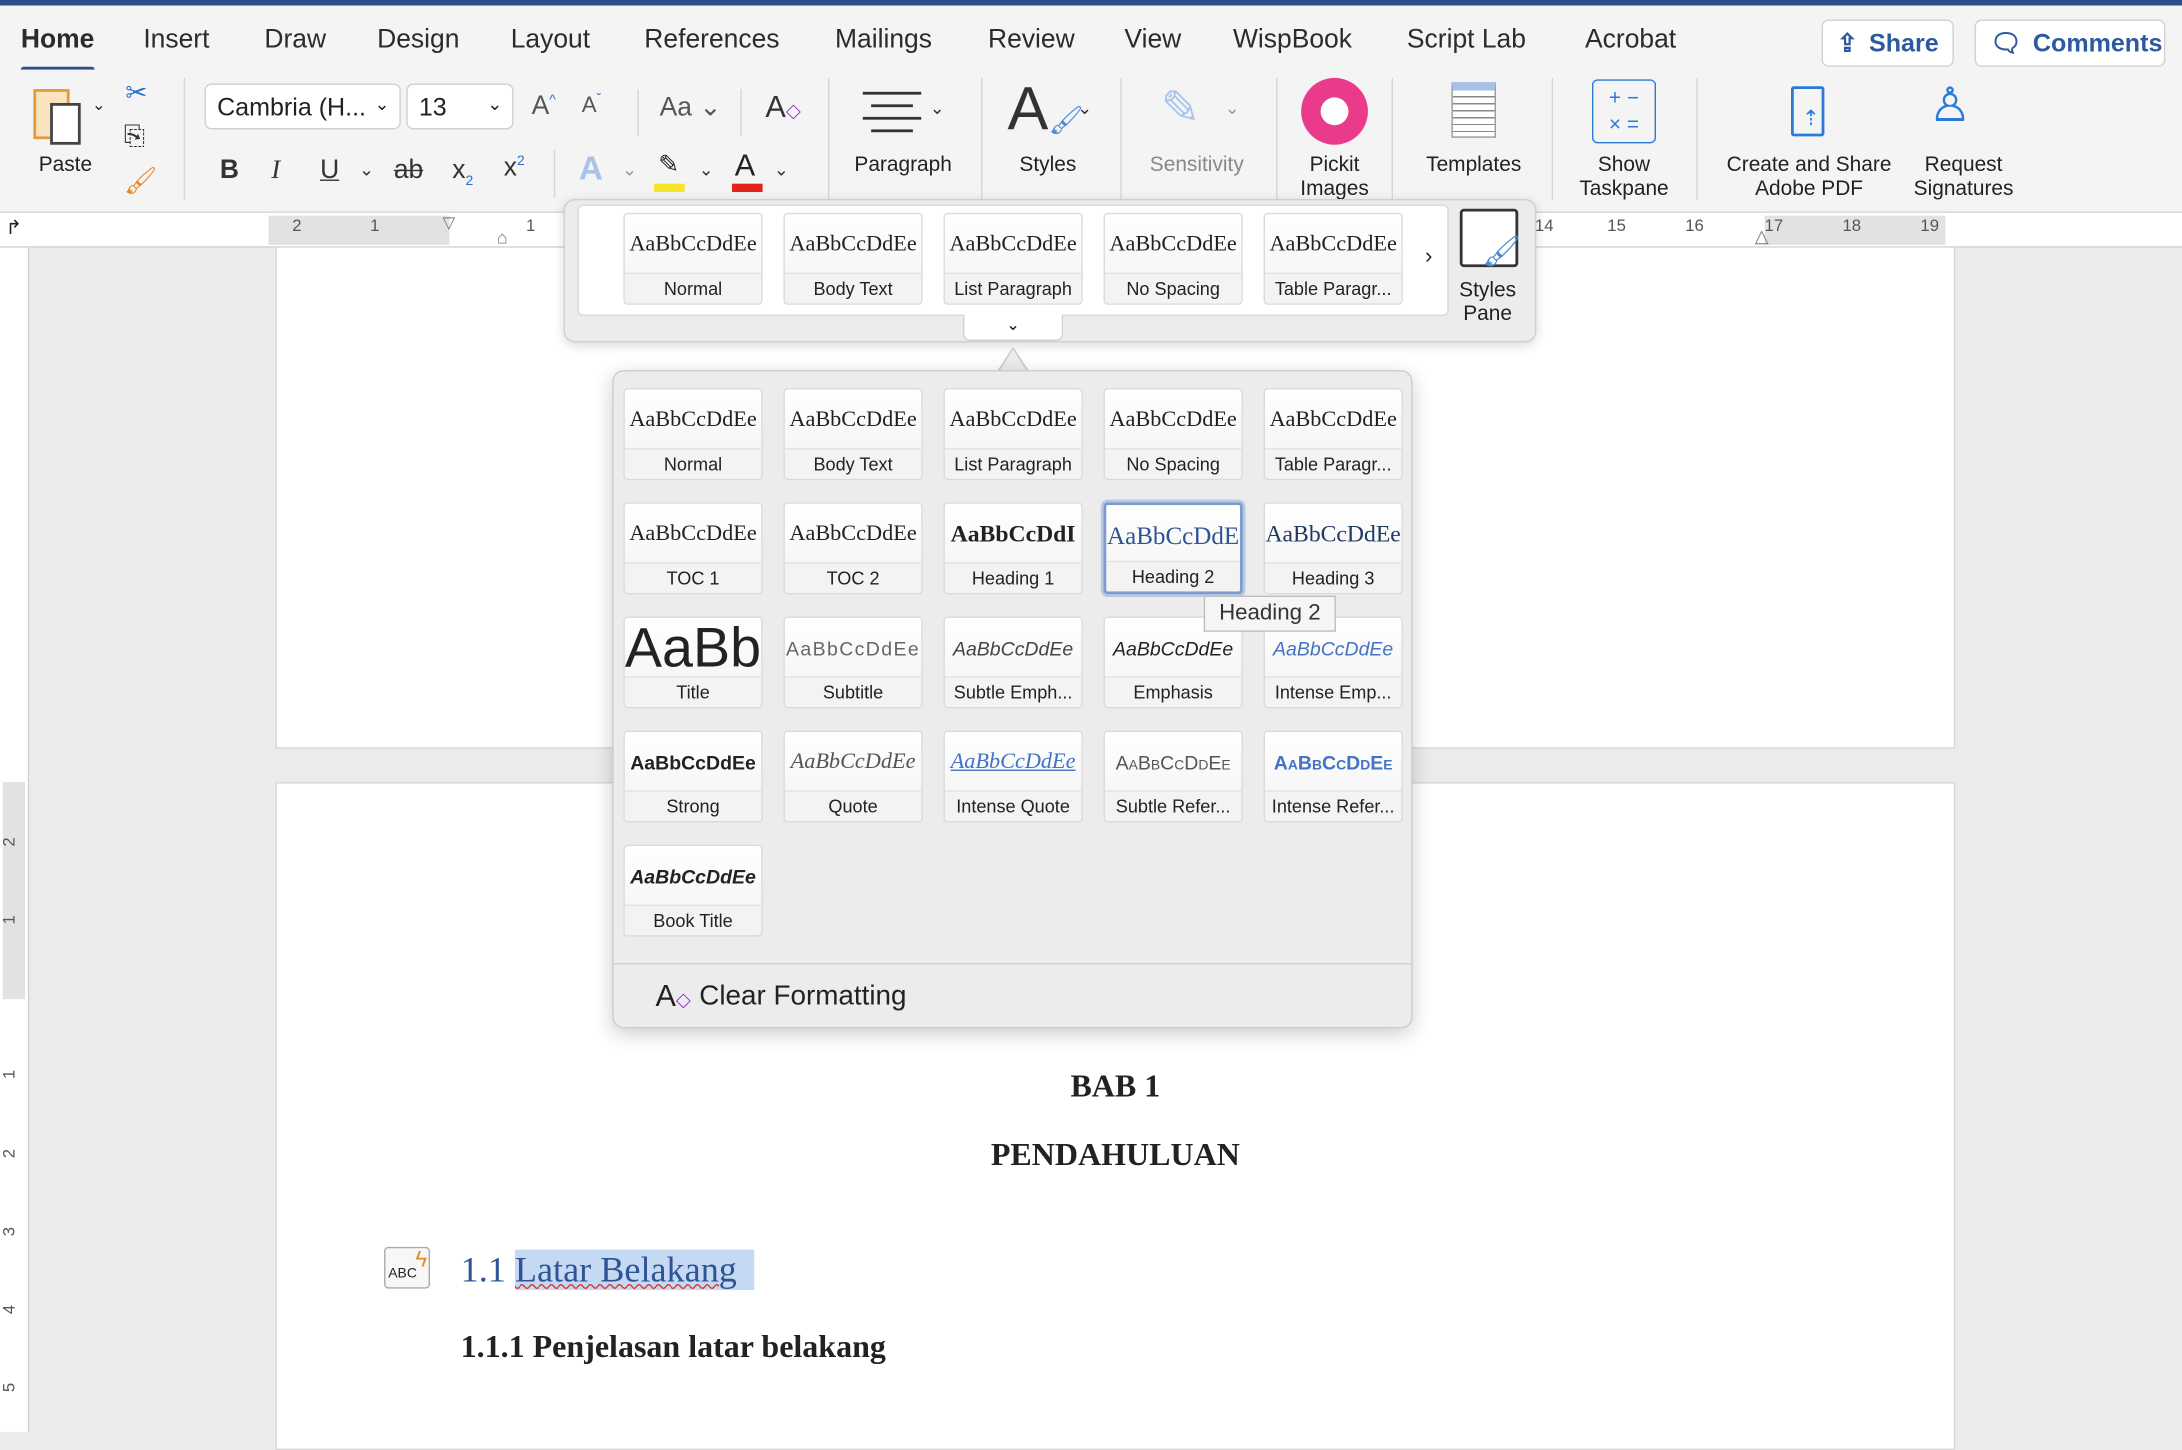  Describe the element at coordinates (1031, 40) in the screenshot. I see `tab-review: Review` at that location.